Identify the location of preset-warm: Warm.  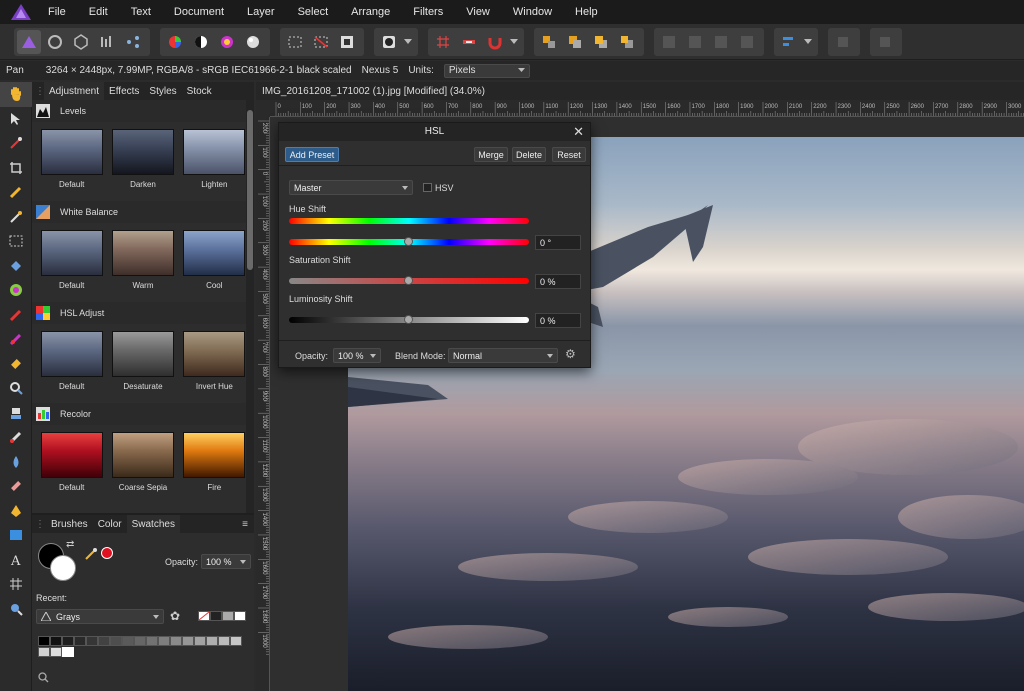
(142, 260).